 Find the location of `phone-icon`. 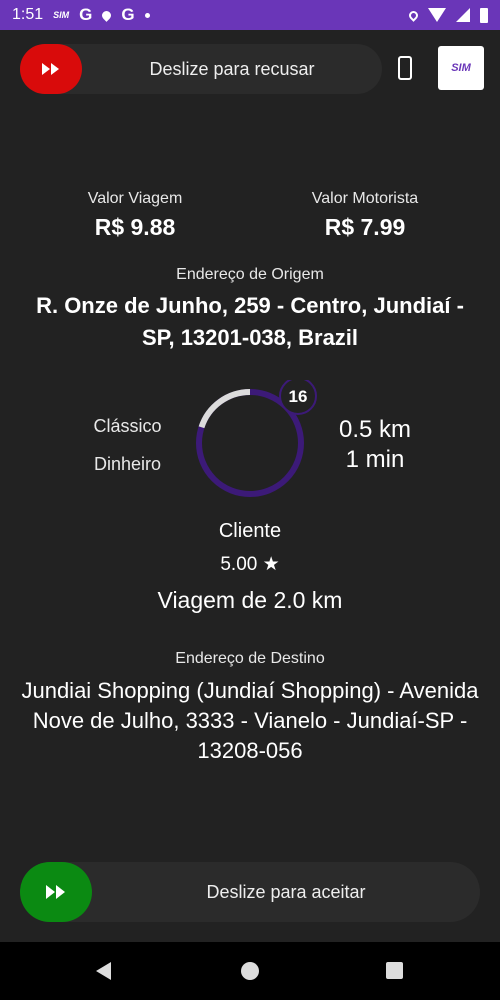

phone-icon is located at coordinates (405, 68).